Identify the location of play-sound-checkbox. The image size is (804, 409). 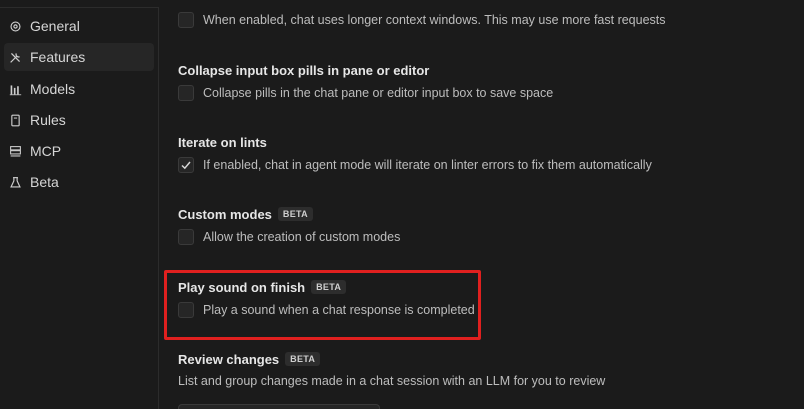
(186, 310).